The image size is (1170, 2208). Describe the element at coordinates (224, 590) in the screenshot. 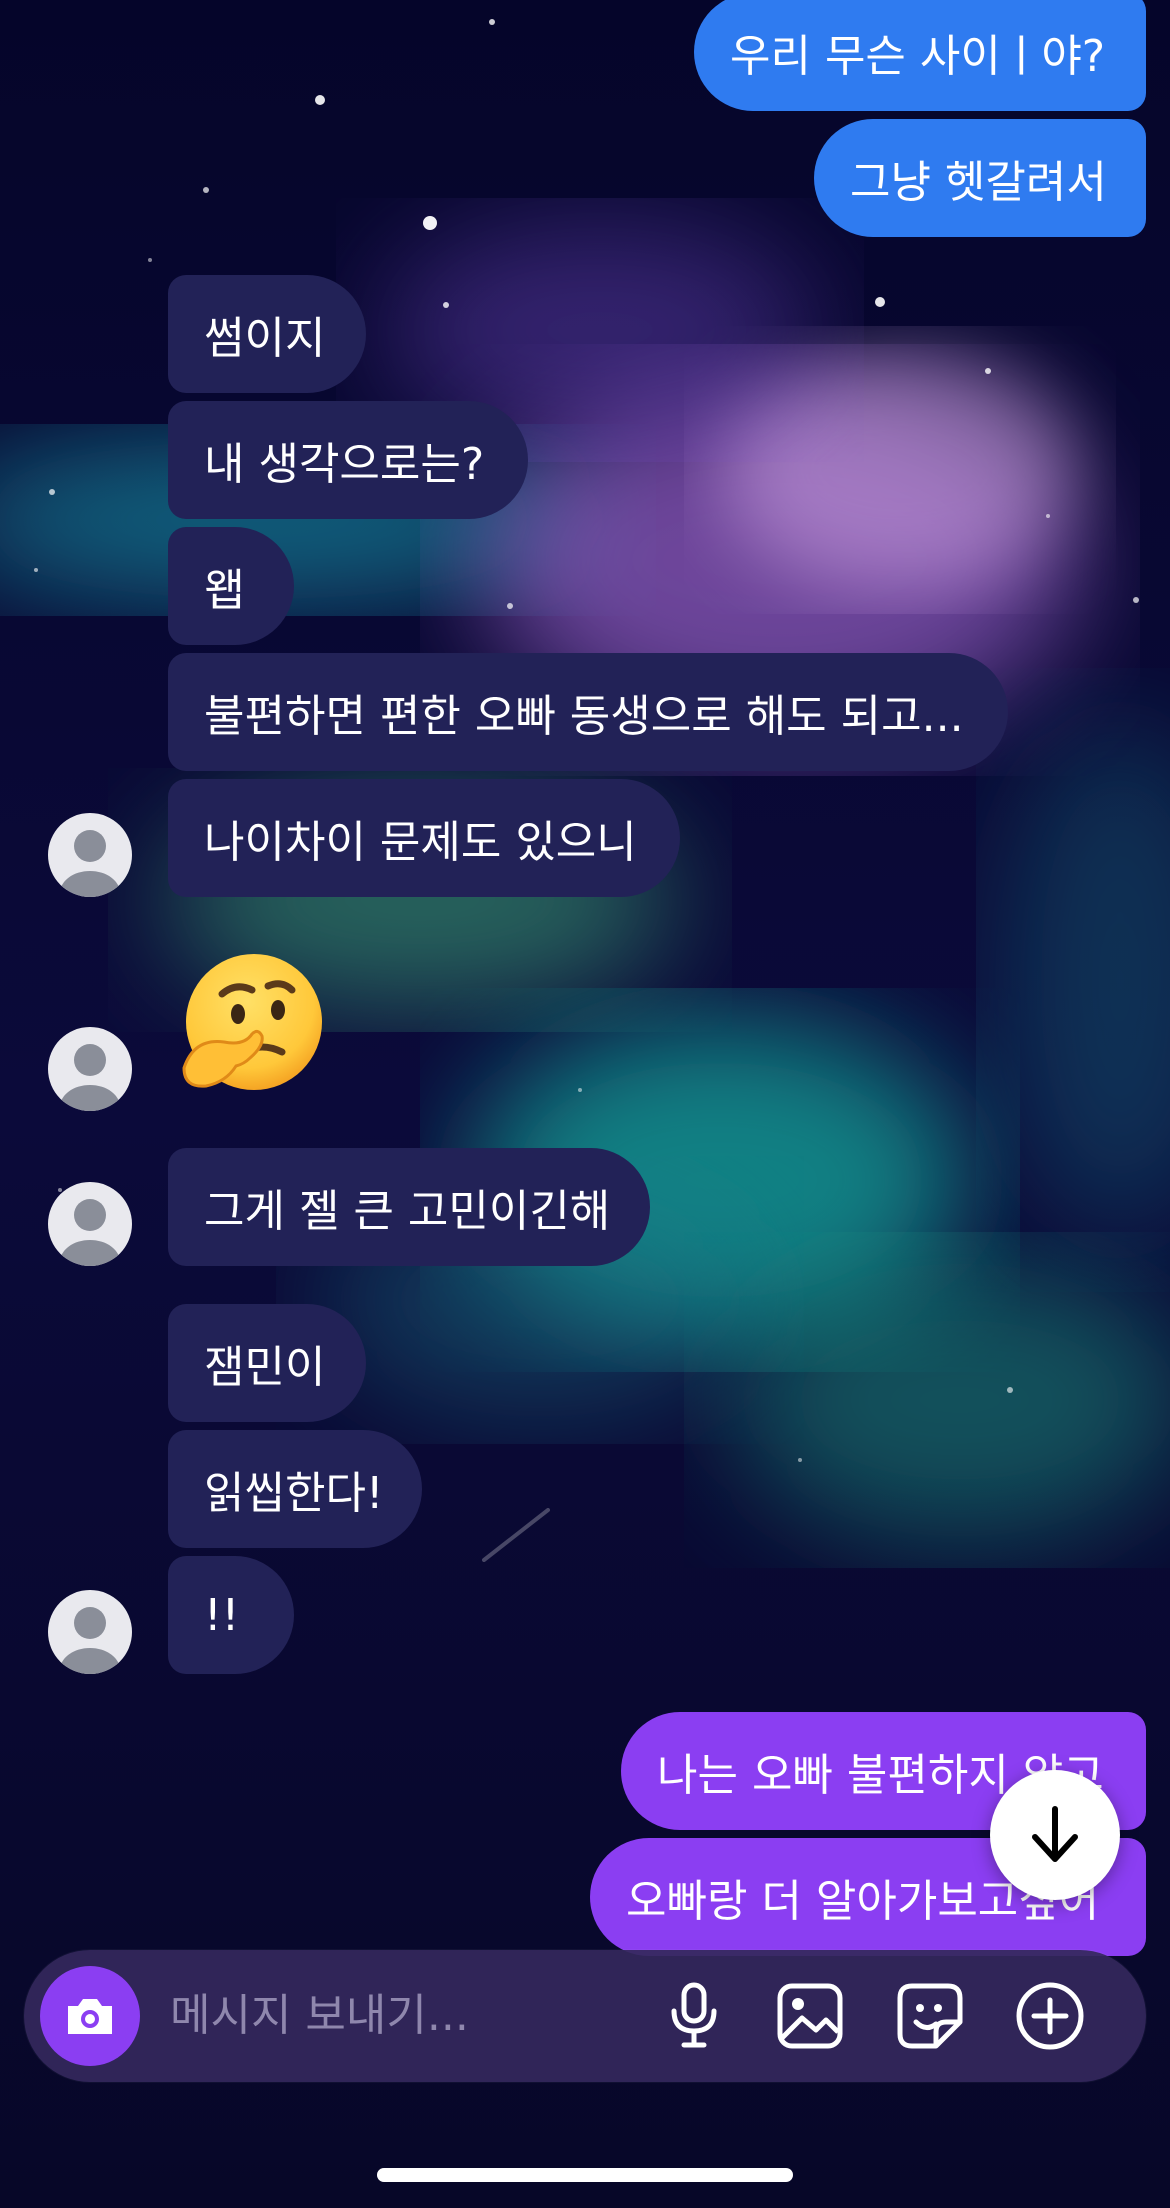

I see `message-text: 왭` at that location.